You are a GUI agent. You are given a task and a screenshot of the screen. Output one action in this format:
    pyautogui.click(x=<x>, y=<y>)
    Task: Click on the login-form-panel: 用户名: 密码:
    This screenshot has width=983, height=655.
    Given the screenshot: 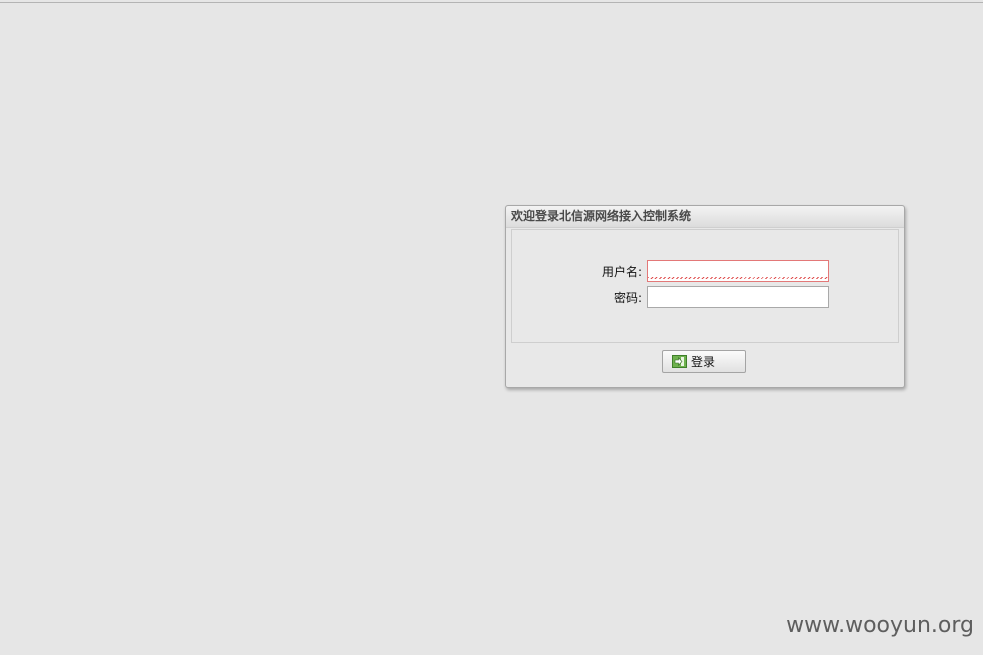 What is the action you would take?
    pyautogui.click(x=705, y=286)
    